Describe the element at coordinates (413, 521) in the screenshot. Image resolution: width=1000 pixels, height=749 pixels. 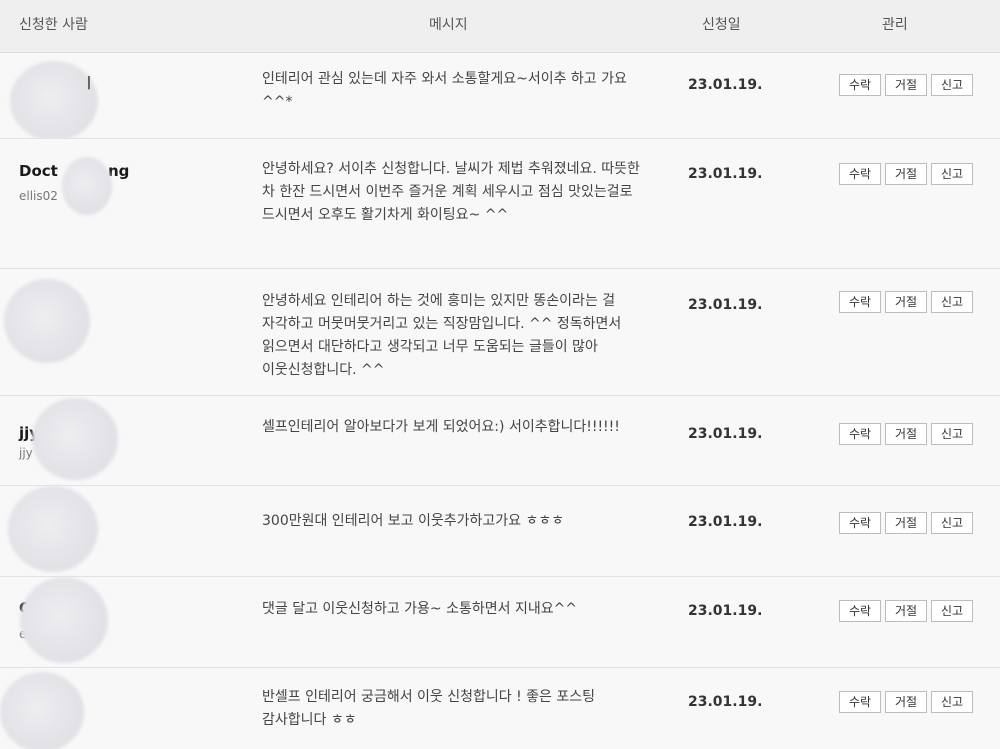
I see `request-message: 300만원대 인테리어 보고 이웃추가하고가요 ㅎㅎㅎ` at that location.